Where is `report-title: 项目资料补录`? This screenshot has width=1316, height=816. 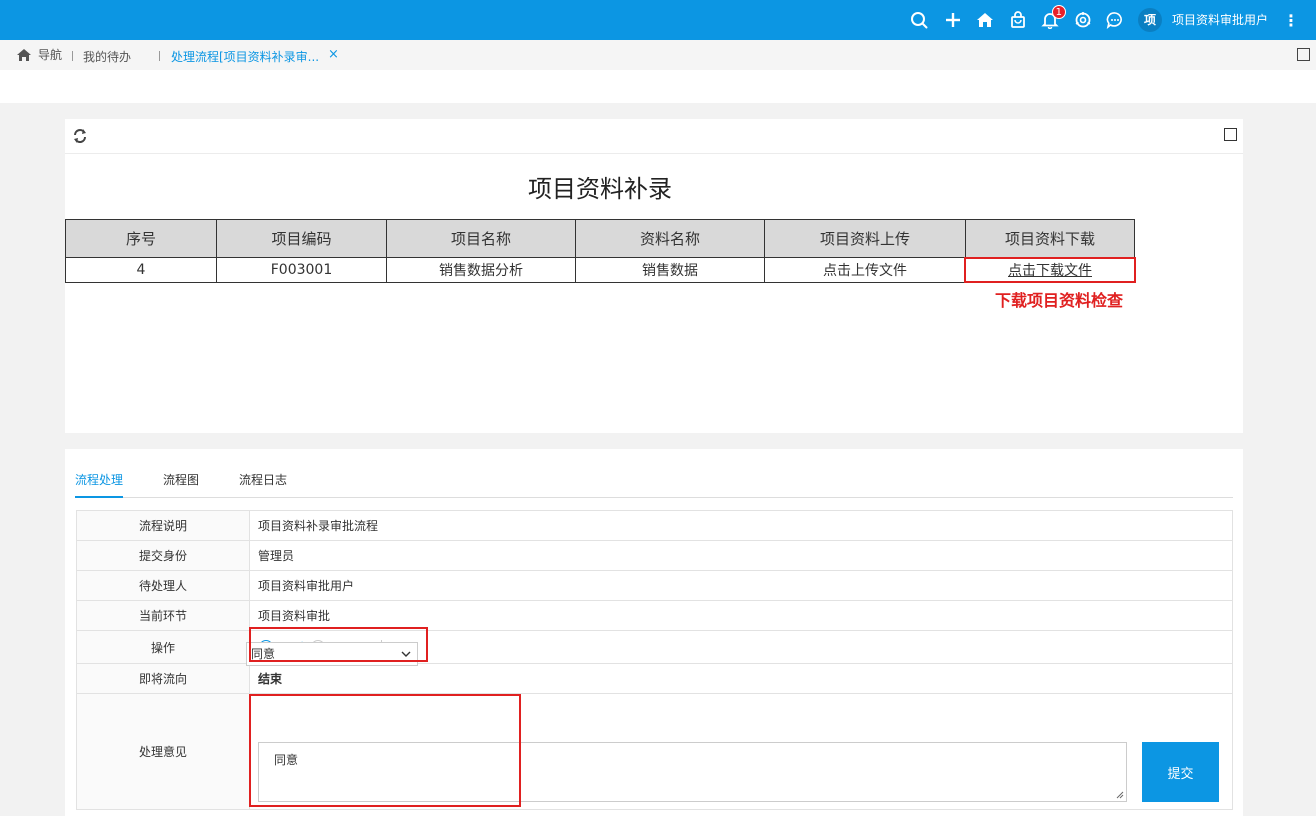
report-title: 项目资料补录 is located at coordinates (600, 189).